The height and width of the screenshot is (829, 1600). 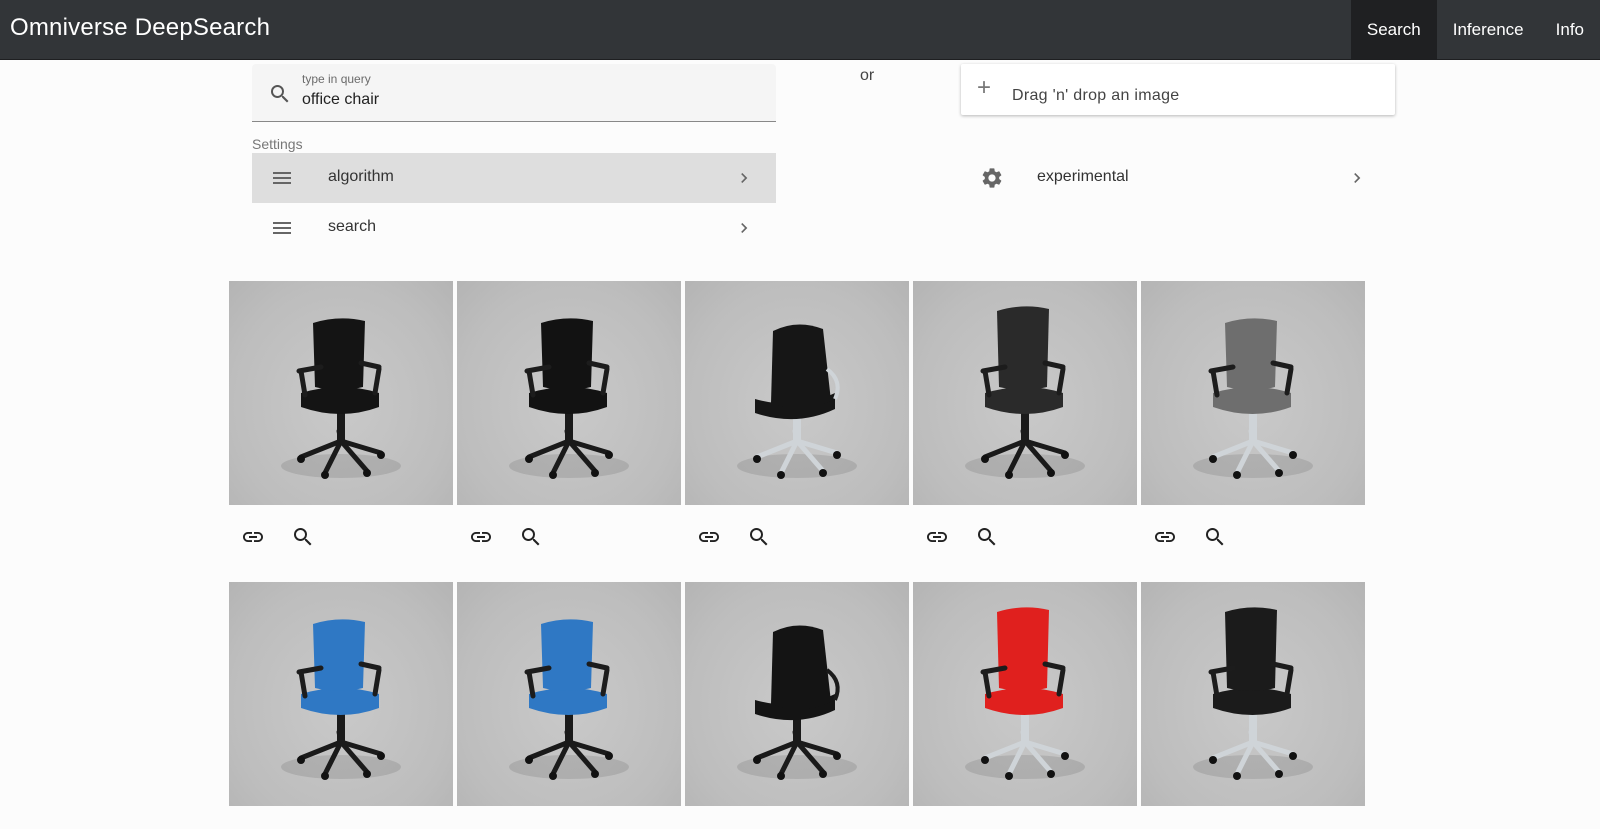 I want to click on nav-tabs: Search Inference Info, so click(x=1475, y=29).